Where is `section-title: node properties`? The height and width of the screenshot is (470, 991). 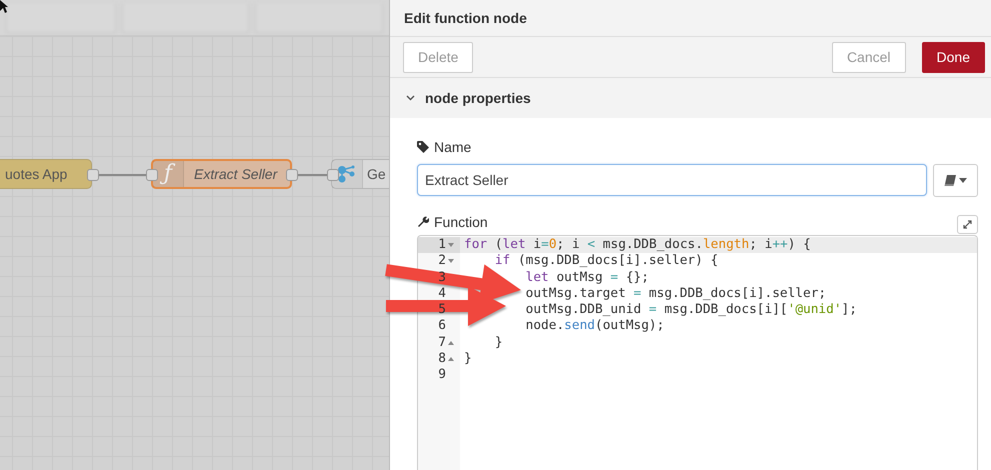
section-title: node properties is located at coordinates (478, 98).